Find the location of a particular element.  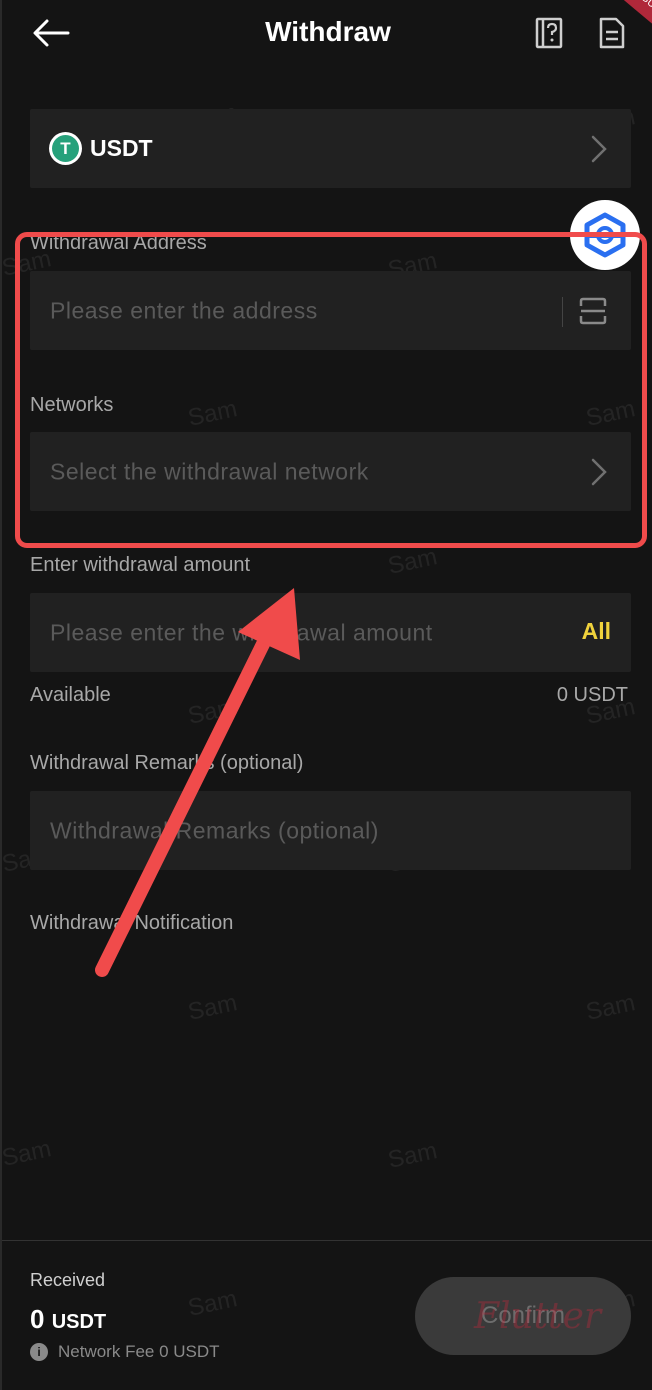

received-amount: 0 is located at coordinates (37, 1319).